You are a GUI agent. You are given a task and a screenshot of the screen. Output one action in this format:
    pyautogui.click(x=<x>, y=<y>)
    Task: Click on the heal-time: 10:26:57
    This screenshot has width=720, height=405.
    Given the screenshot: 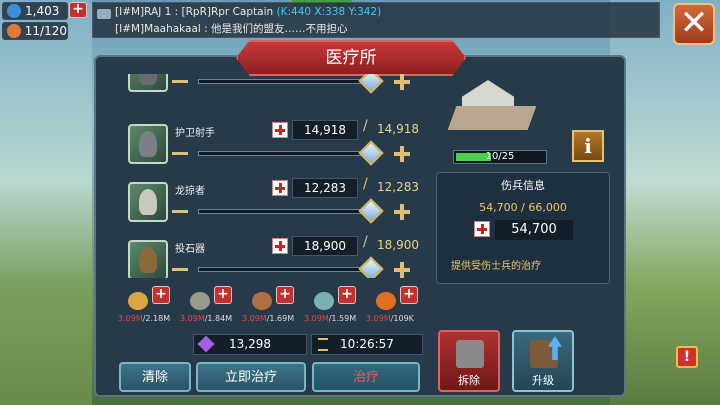 What is the action you would take?
    pyautogui.click(x=367, y=344)
    